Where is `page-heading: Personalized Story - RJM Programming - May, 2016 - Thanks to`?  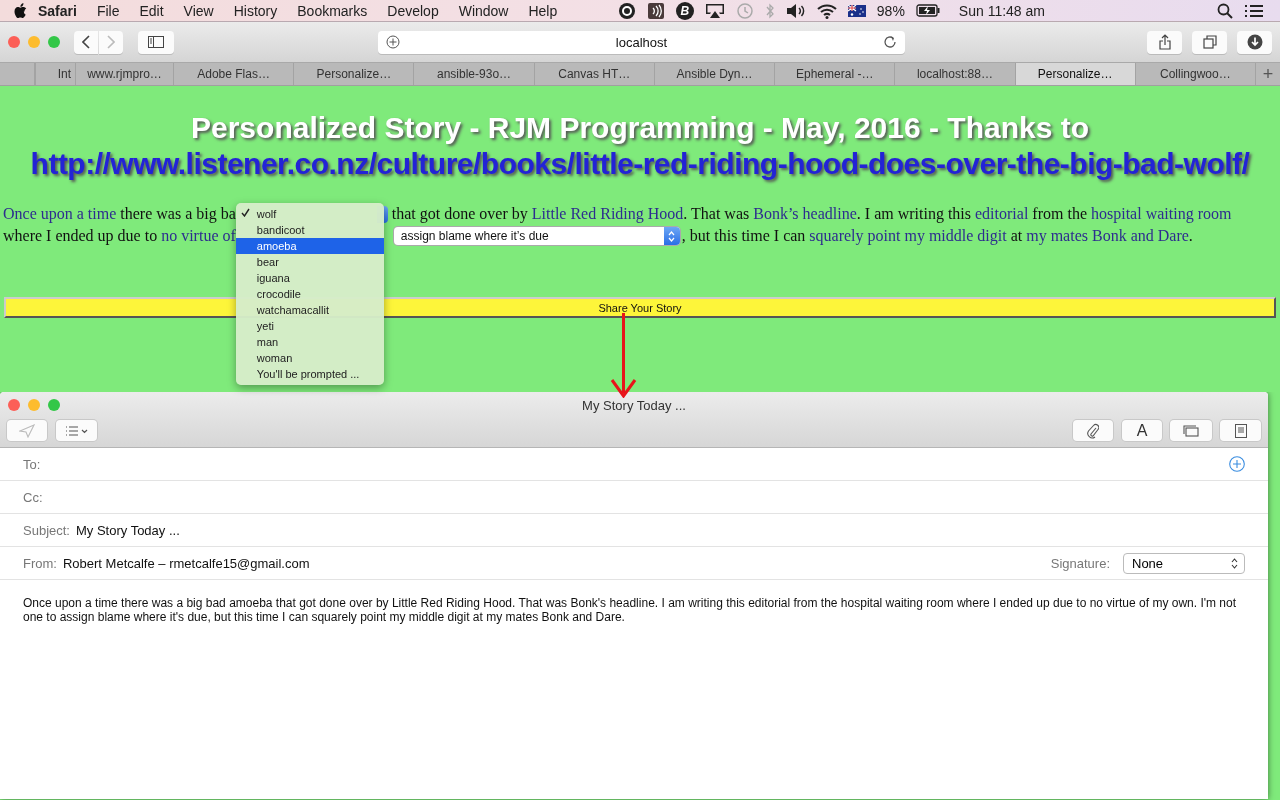 page-heading: Personalized Story - RJM Programming - May, 2016 - Thanks to is located at coordinates (640, 128).